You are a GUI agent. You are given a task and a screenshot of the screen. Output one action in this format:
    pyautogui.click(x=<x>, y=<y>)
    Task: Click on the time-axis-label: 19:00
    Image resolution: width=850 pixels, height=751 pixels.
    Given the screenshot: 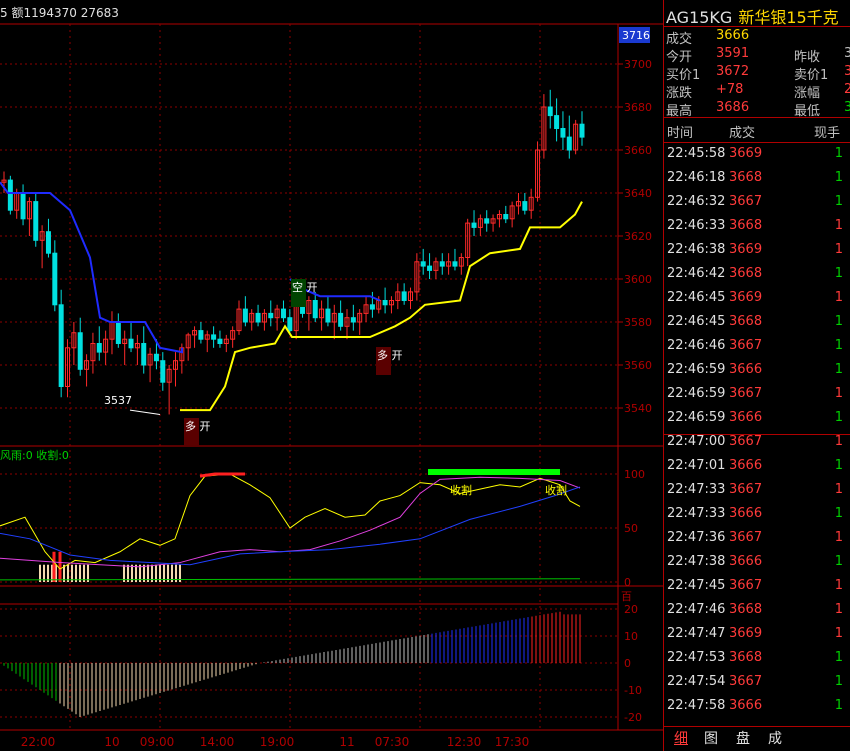 What is the action you would take?
    pyautogui.click(x=277, y=742)
    